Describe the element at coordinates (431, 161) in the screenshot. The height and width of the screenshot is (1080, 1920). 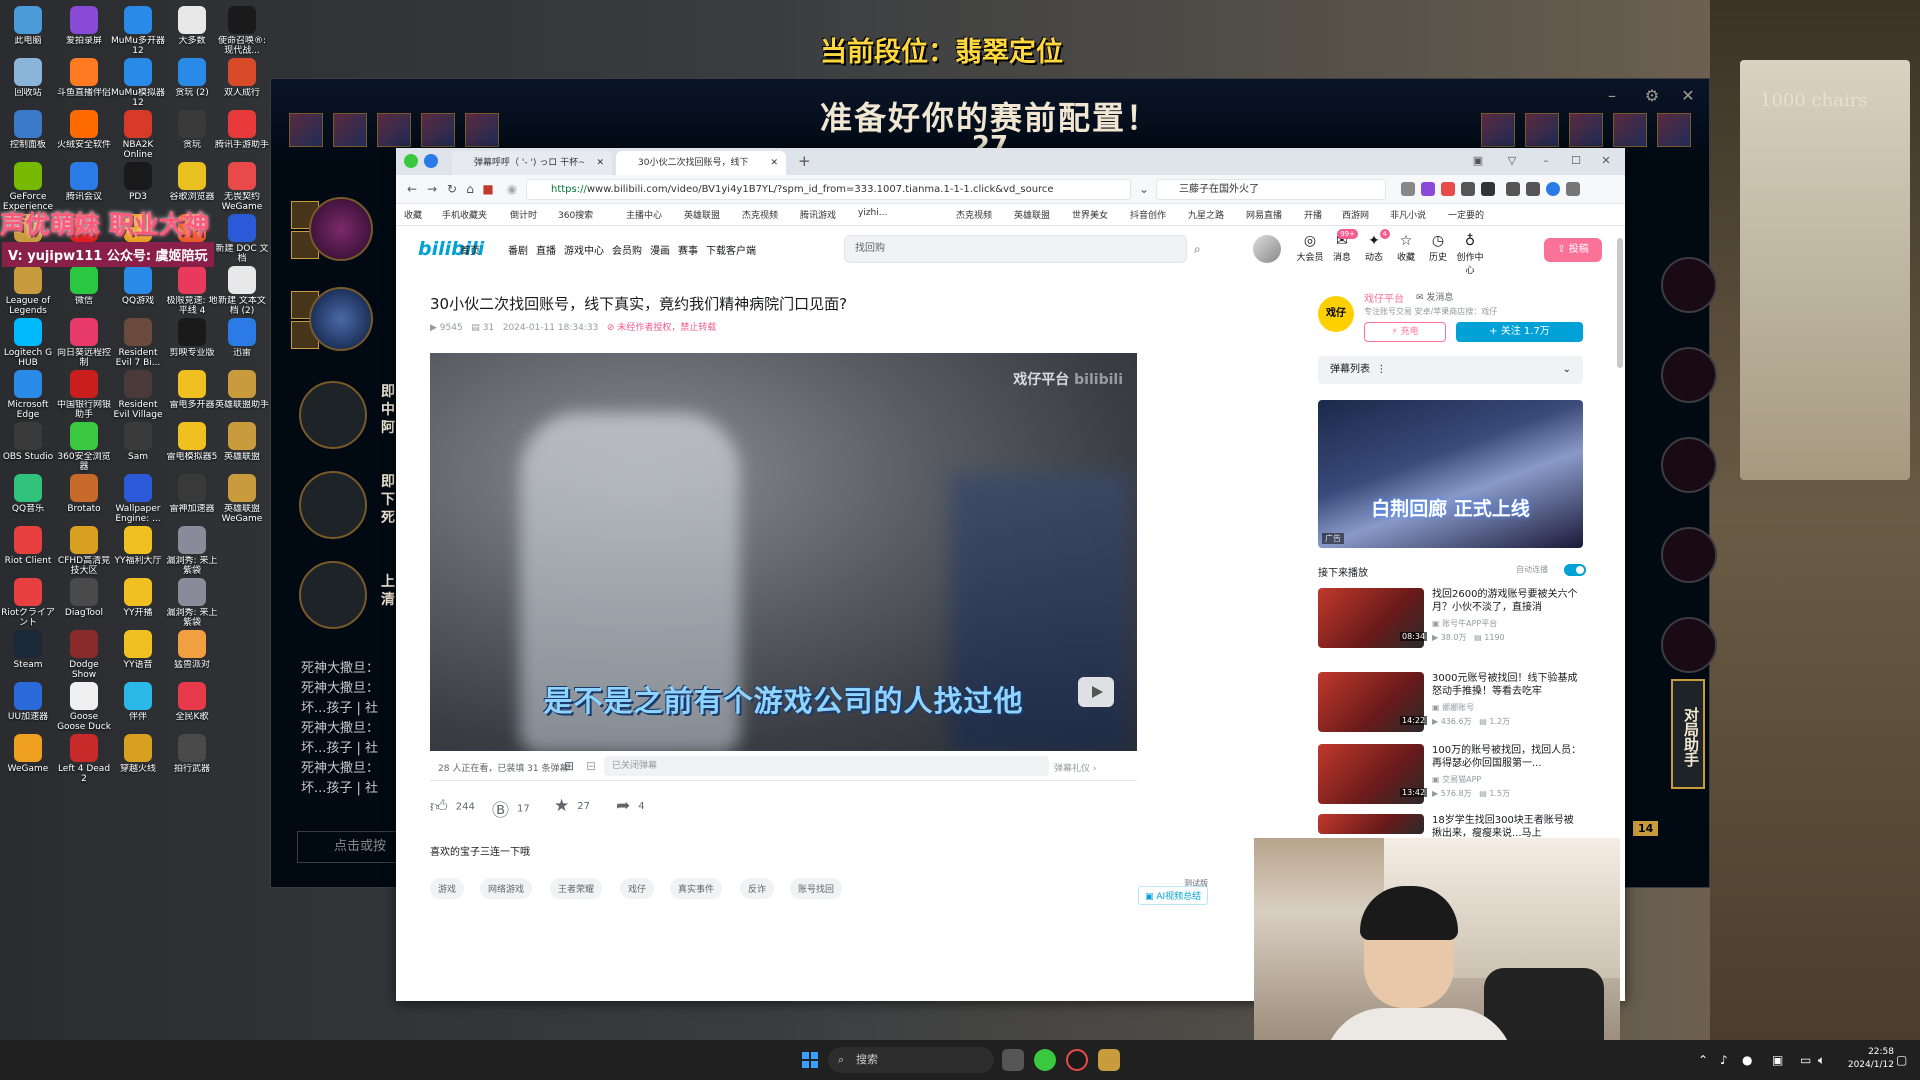
I see `browser-sync-icon` at that location.